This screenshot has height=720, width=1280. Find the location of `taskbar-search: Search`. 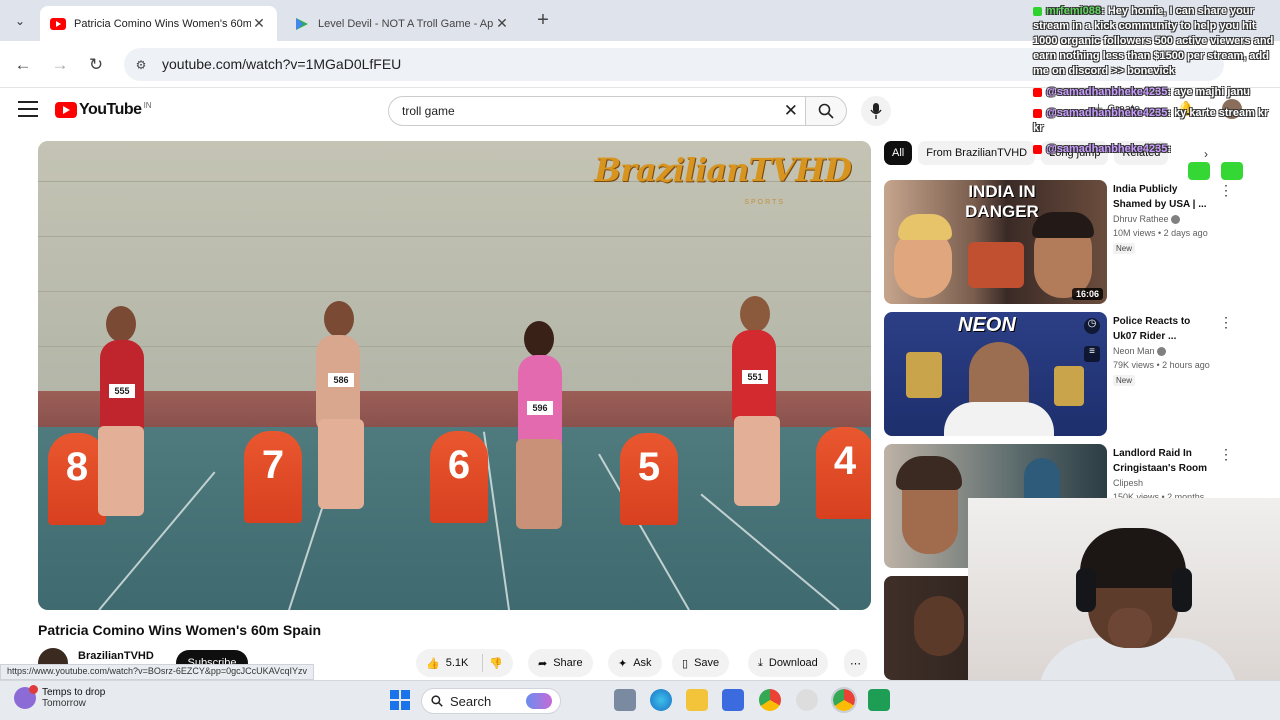

taskbar-search: Search is located at coordinates (491, 701).